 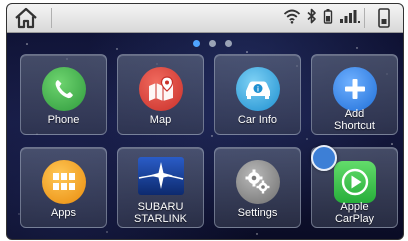 What do you see at coordinates (328, 18) in the screenshot?
I see `battery-icon` at bounding box center [328, 18].